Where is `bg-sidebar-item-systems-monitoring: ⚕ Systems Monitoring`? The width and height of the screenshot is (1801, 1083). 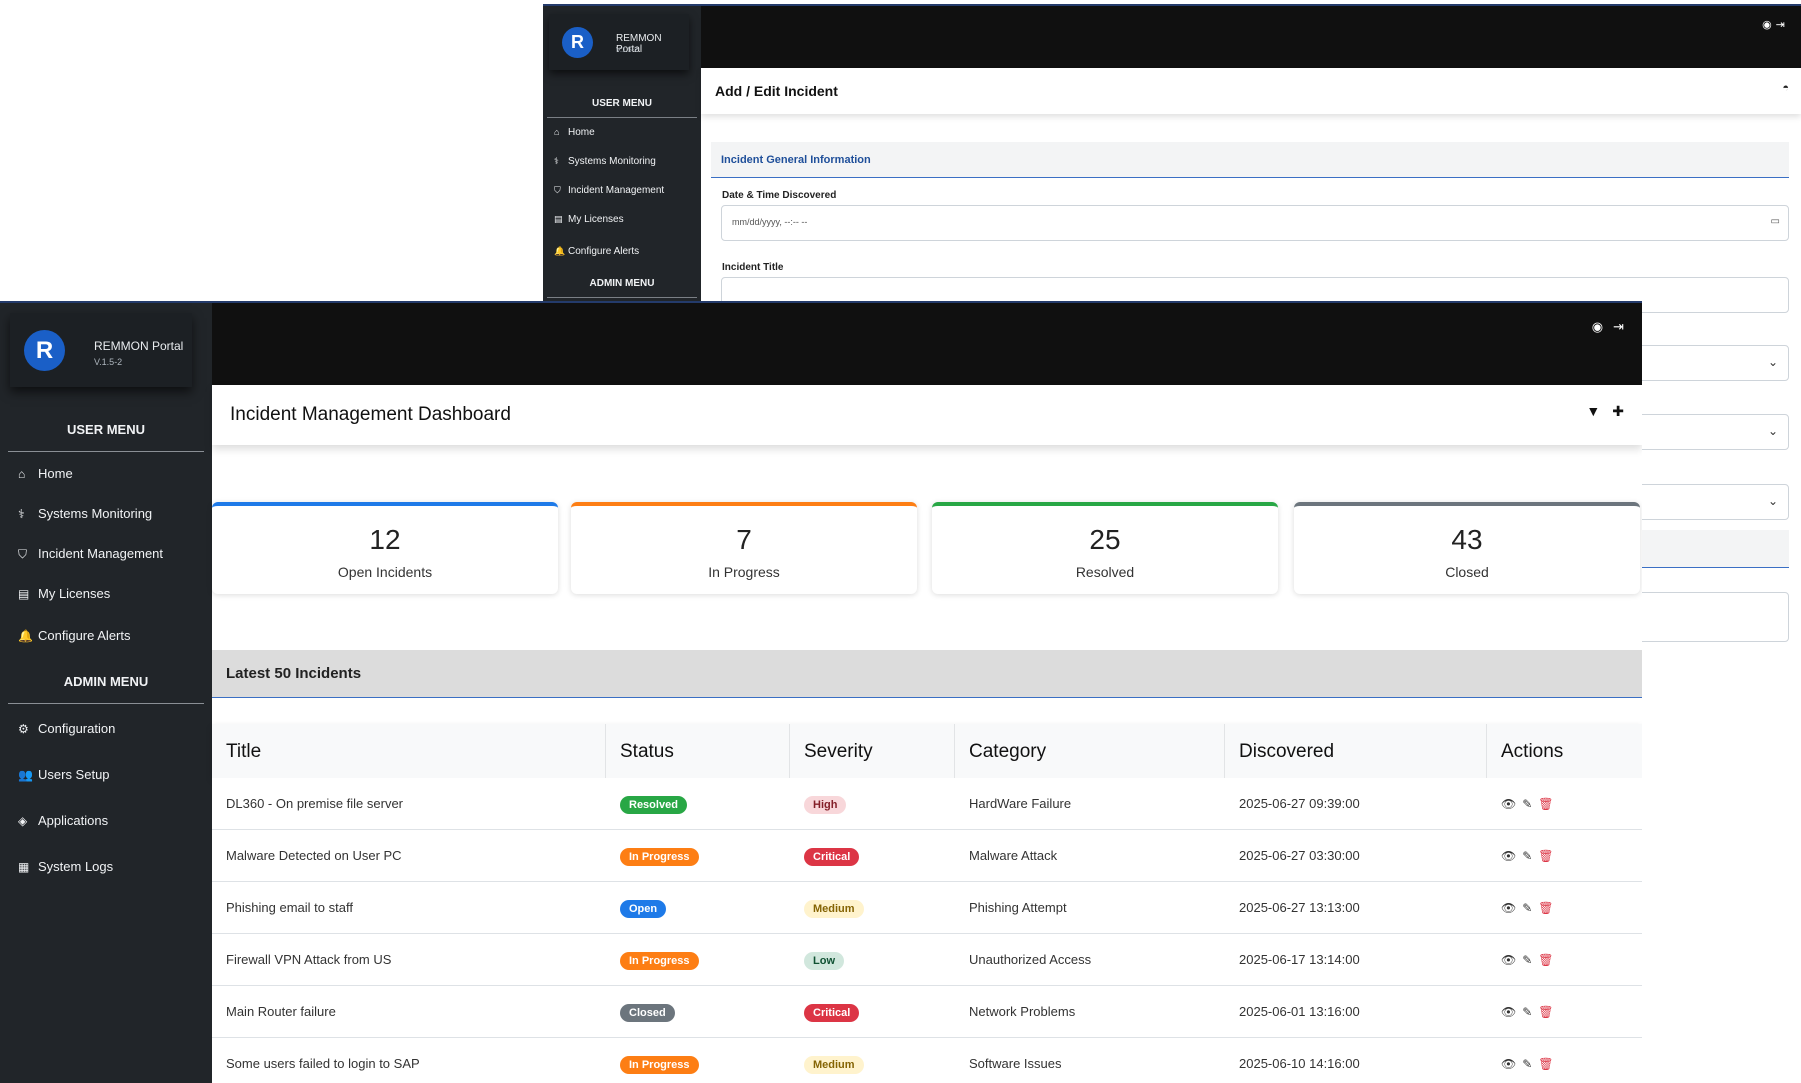
bg-sidebar-item-systems-monitoring: ⚕ Systems Monitoring is located at coordinates (605, 161).